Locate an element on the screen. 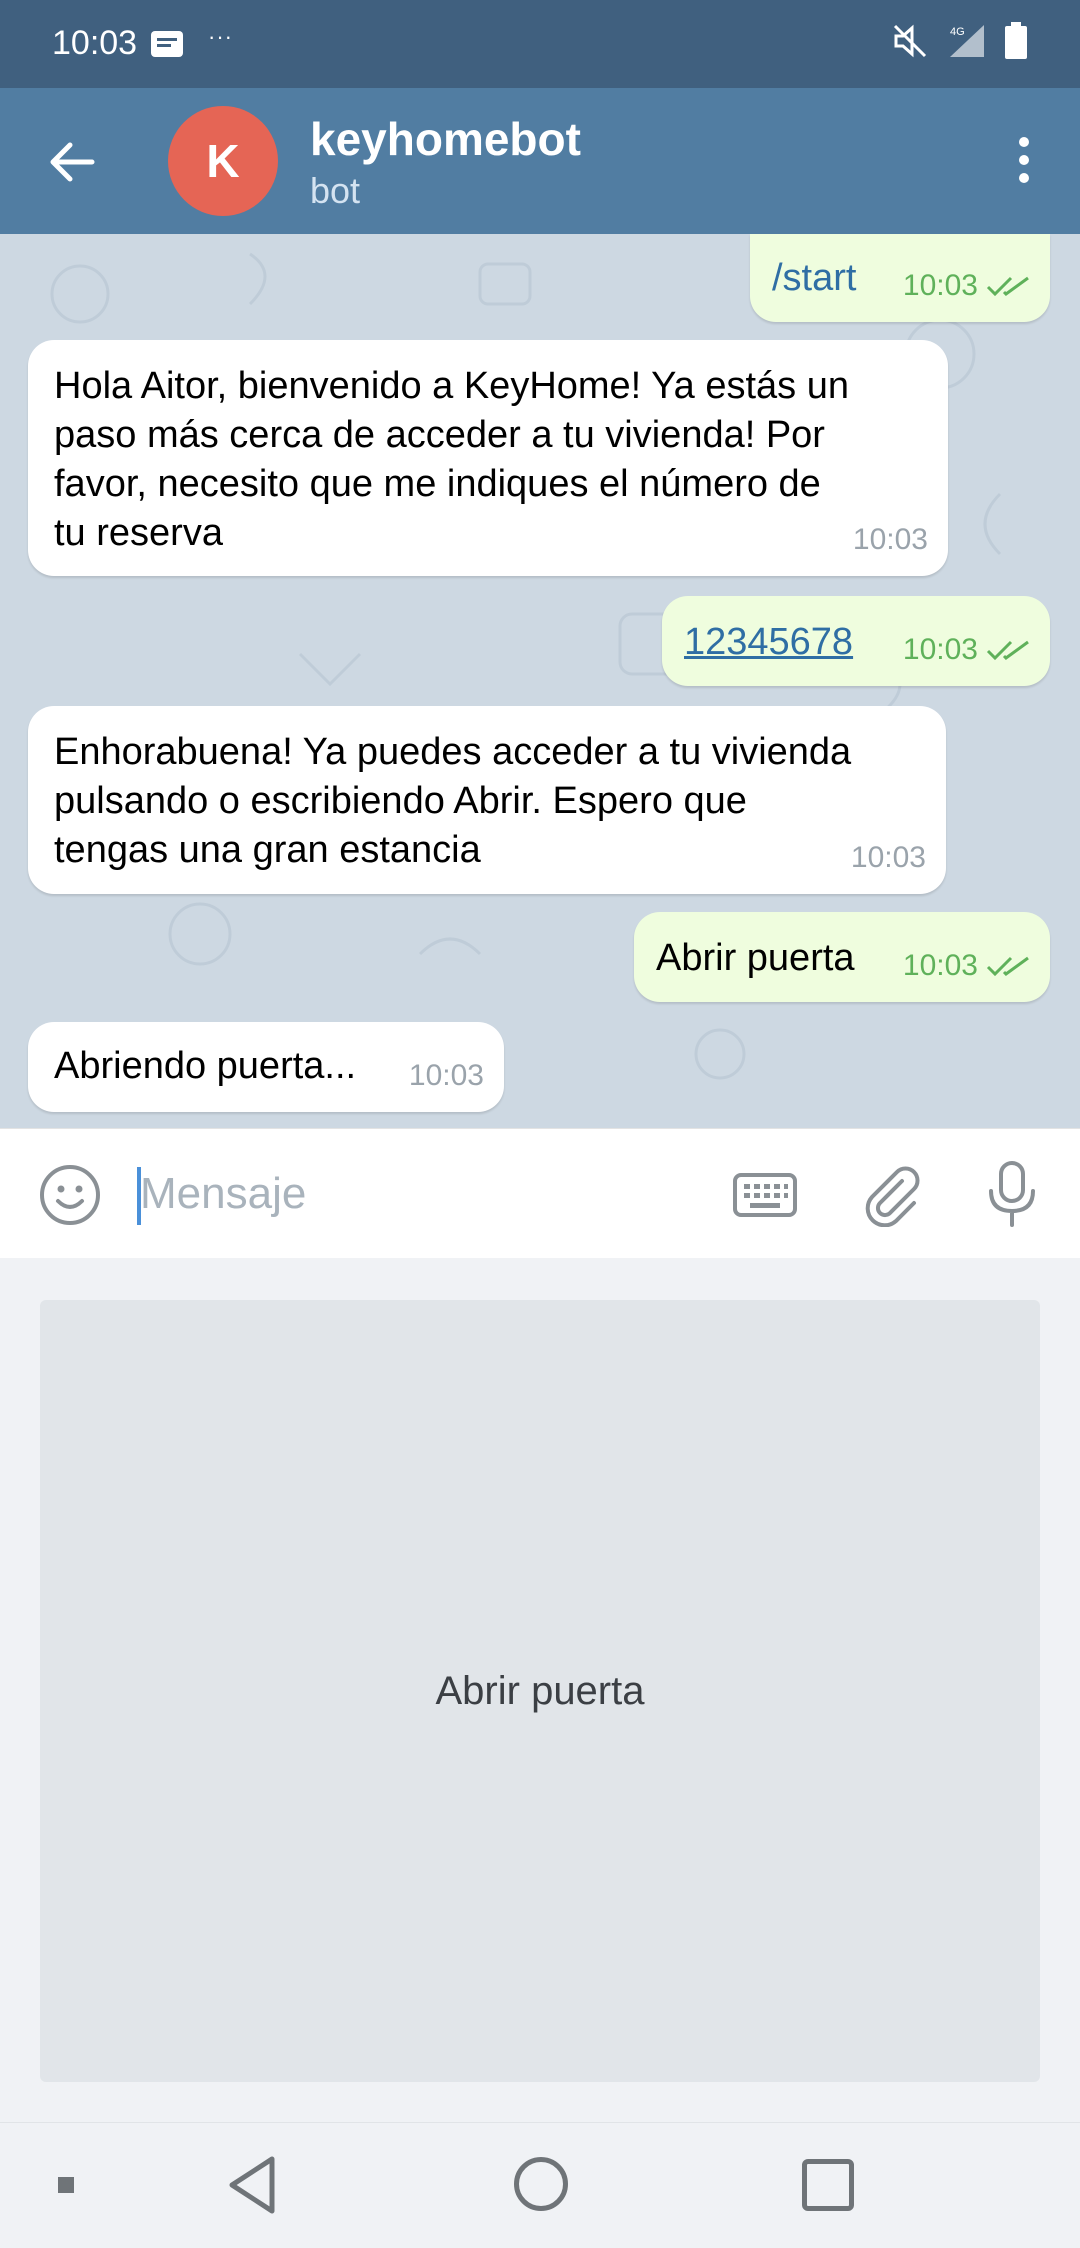  reservation-number-link: 12345678 is located at coordinates (768, 642).